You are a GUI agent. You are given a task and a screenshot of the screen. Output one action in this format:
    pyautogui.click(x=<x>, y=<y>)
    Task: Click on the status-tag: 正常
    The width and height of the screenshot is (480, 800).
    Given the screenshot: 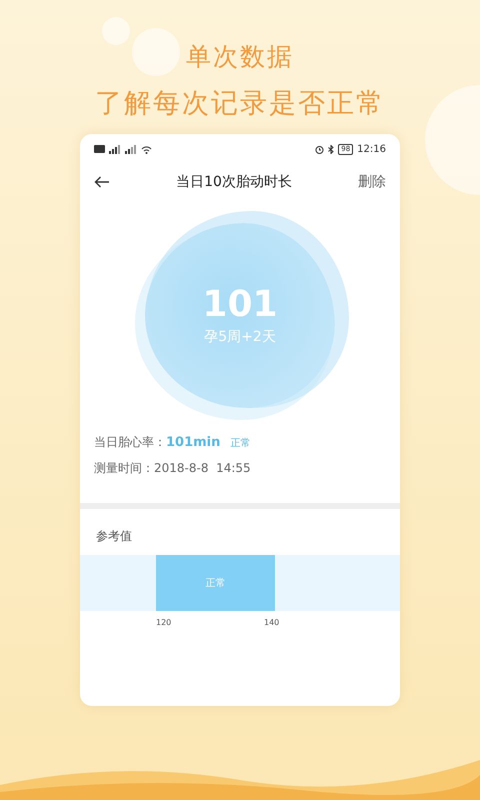 What is the action you would take?
    pyautogui.click(x=240, y=443)
    